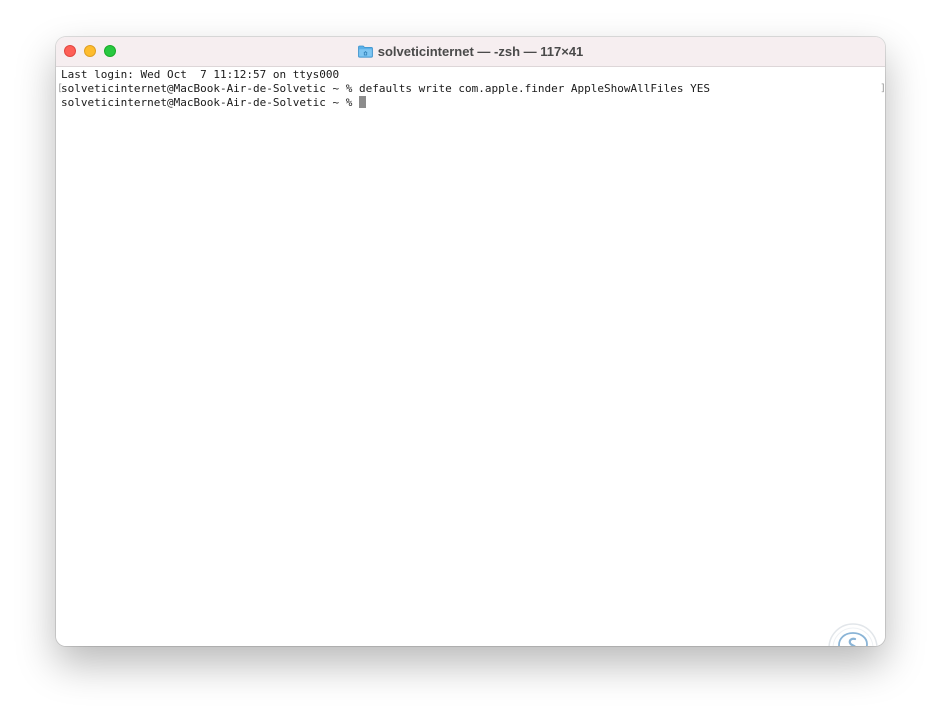 This screenshot has height=721, width=941. I want to click on title-bar: solveticinternet — -zsh — 117×41, so click(470, 52).